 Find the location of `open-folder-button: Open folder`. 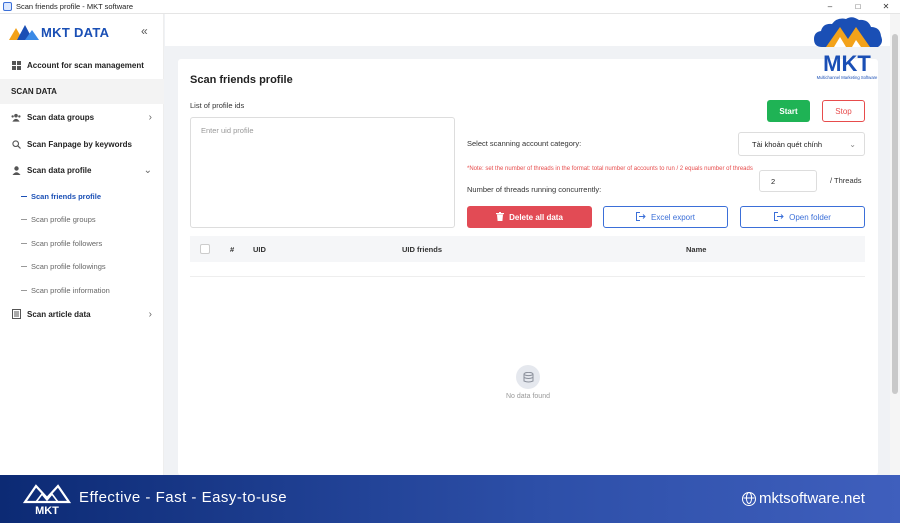

open-folder-button: Open folder is located at coordinates (802, 217).